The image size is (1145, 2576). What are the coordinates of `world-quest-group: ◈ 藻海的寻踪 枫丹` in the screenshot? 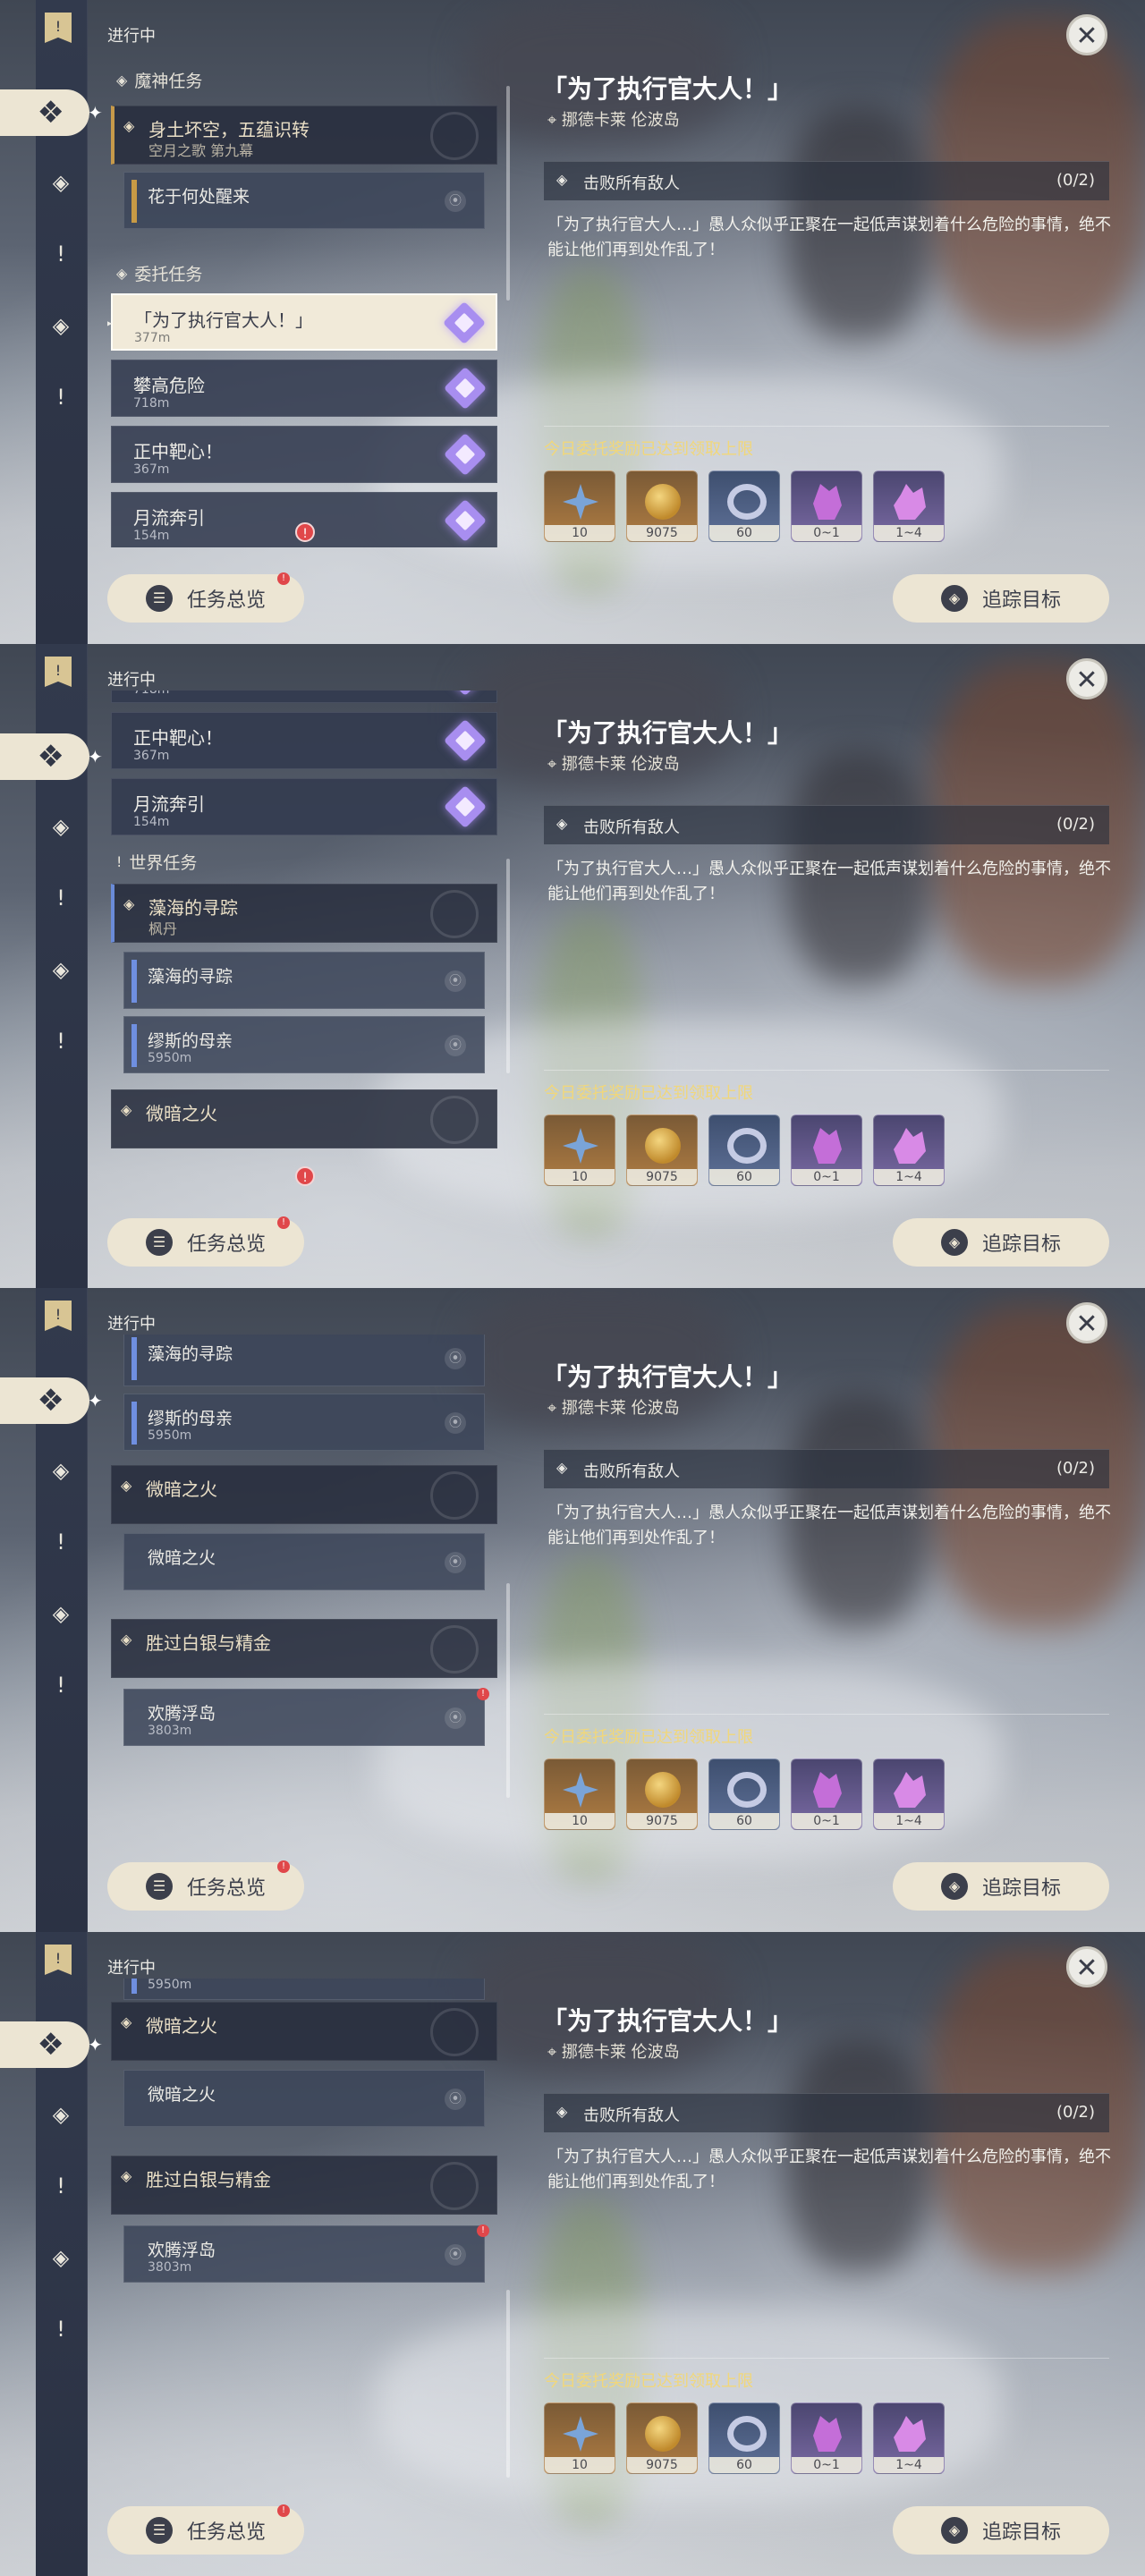 It's located at (304, 913).